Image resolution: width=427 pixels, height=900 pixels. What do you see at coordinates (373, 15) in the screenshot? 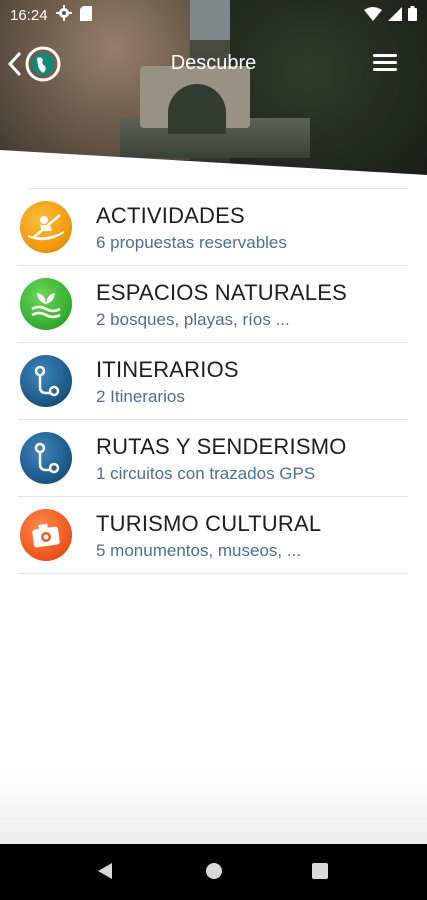
I see `wifi-icon` at bounding box center [373, 15].